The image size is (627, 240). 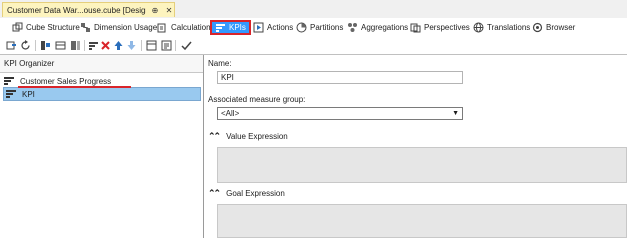 I want to click on tab-label: Actions, so click(x=280, y=27).